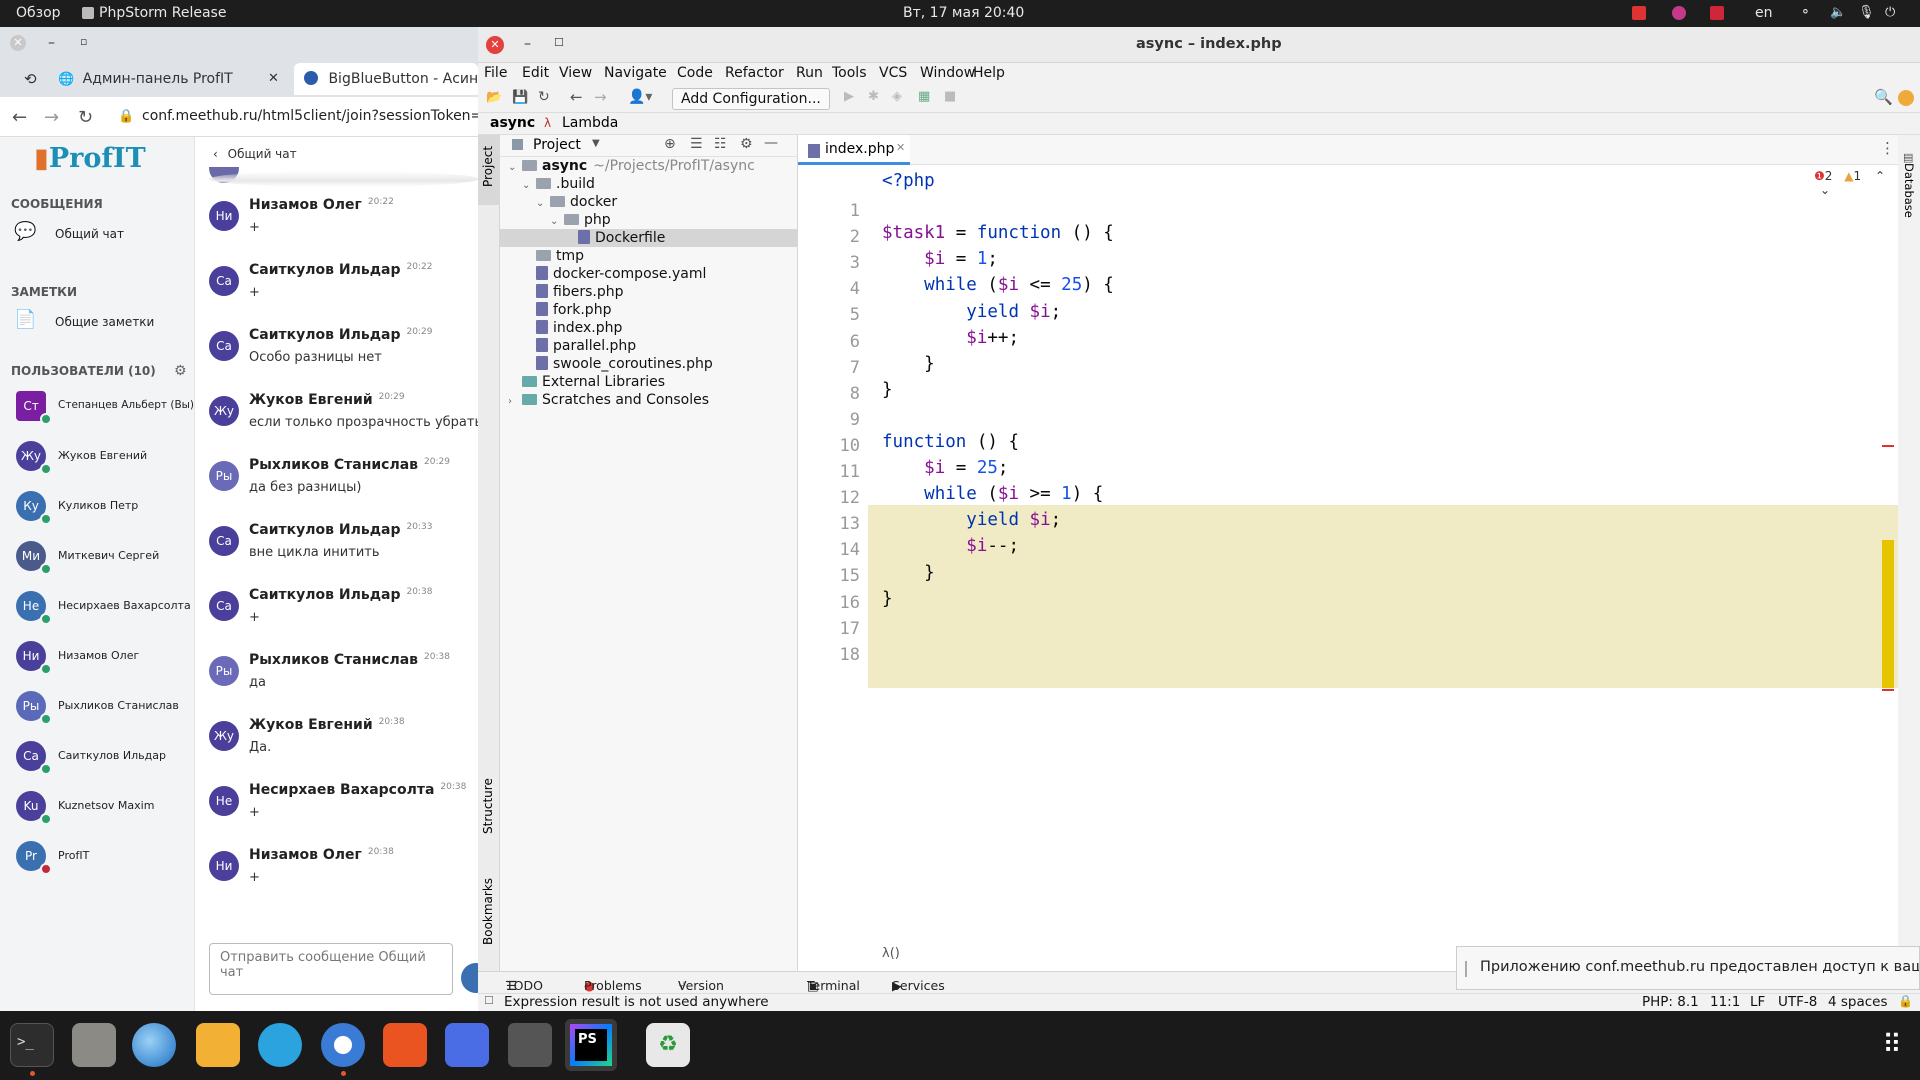 The width and height of the screenshot is (1920, 1080). Describe the element at coordinates (649, 238) in the screenshot. I see `tree-file: Dockerfile` at that location.